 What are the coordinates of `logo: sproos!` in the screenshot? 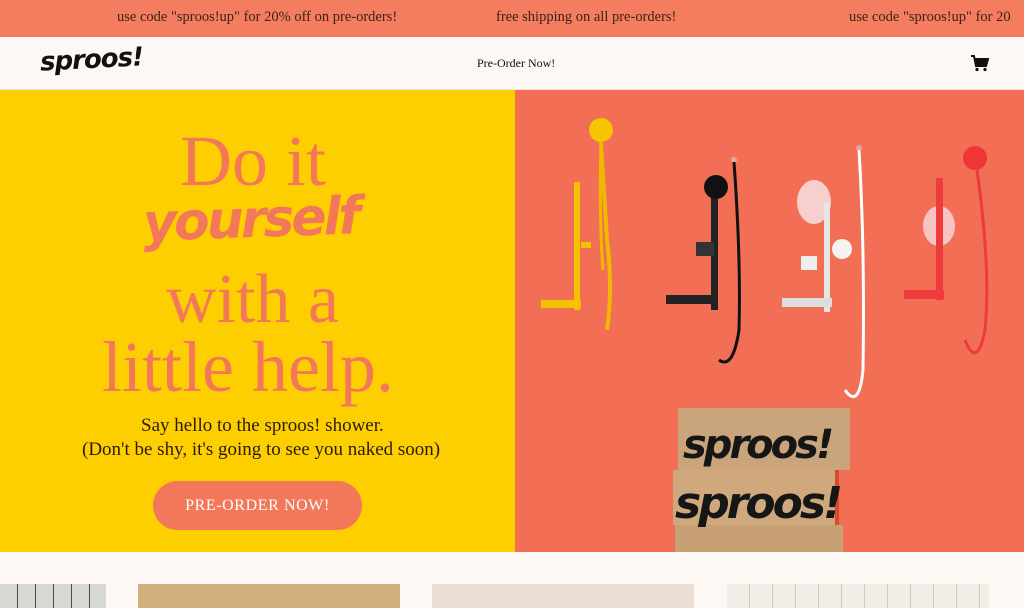 It's located at (91, 59).